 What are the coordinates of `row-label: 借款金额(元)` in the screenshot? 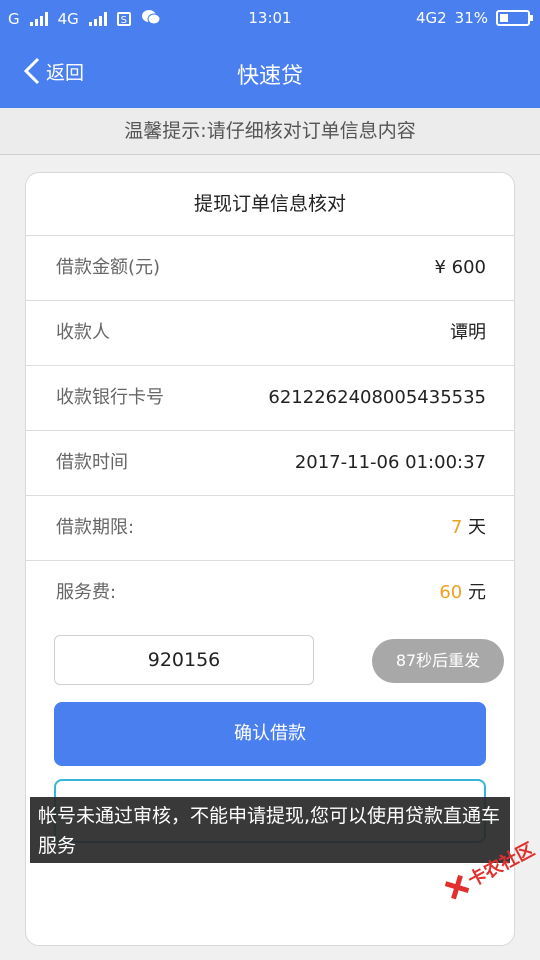 It's located at (108, 267).